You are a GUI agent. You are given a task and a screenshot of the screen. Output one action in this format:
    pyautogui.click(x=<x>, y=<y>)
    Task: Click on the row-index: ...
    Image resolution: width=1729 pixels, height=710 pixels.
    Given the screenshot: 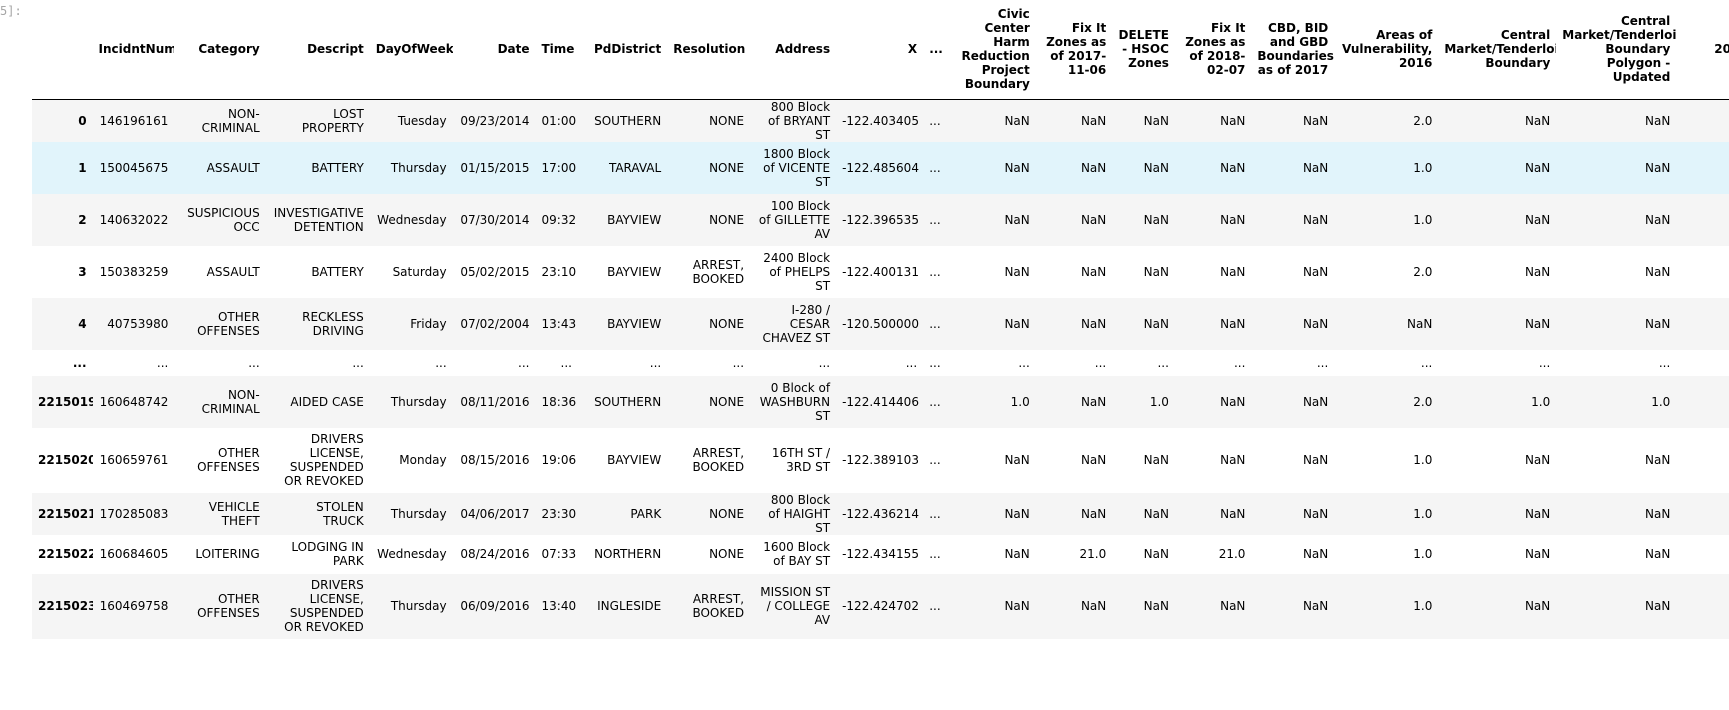 What is the action you would take?
    pyautogui.click(x=79, y=362)
    